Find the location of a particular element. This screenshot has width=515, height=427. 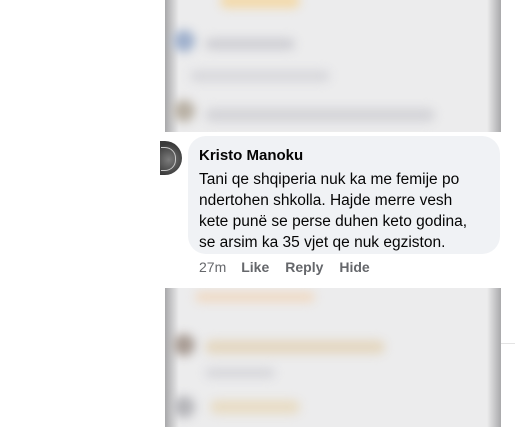

comment-author: Kristo Manoku is located at coordinates (251, 155).